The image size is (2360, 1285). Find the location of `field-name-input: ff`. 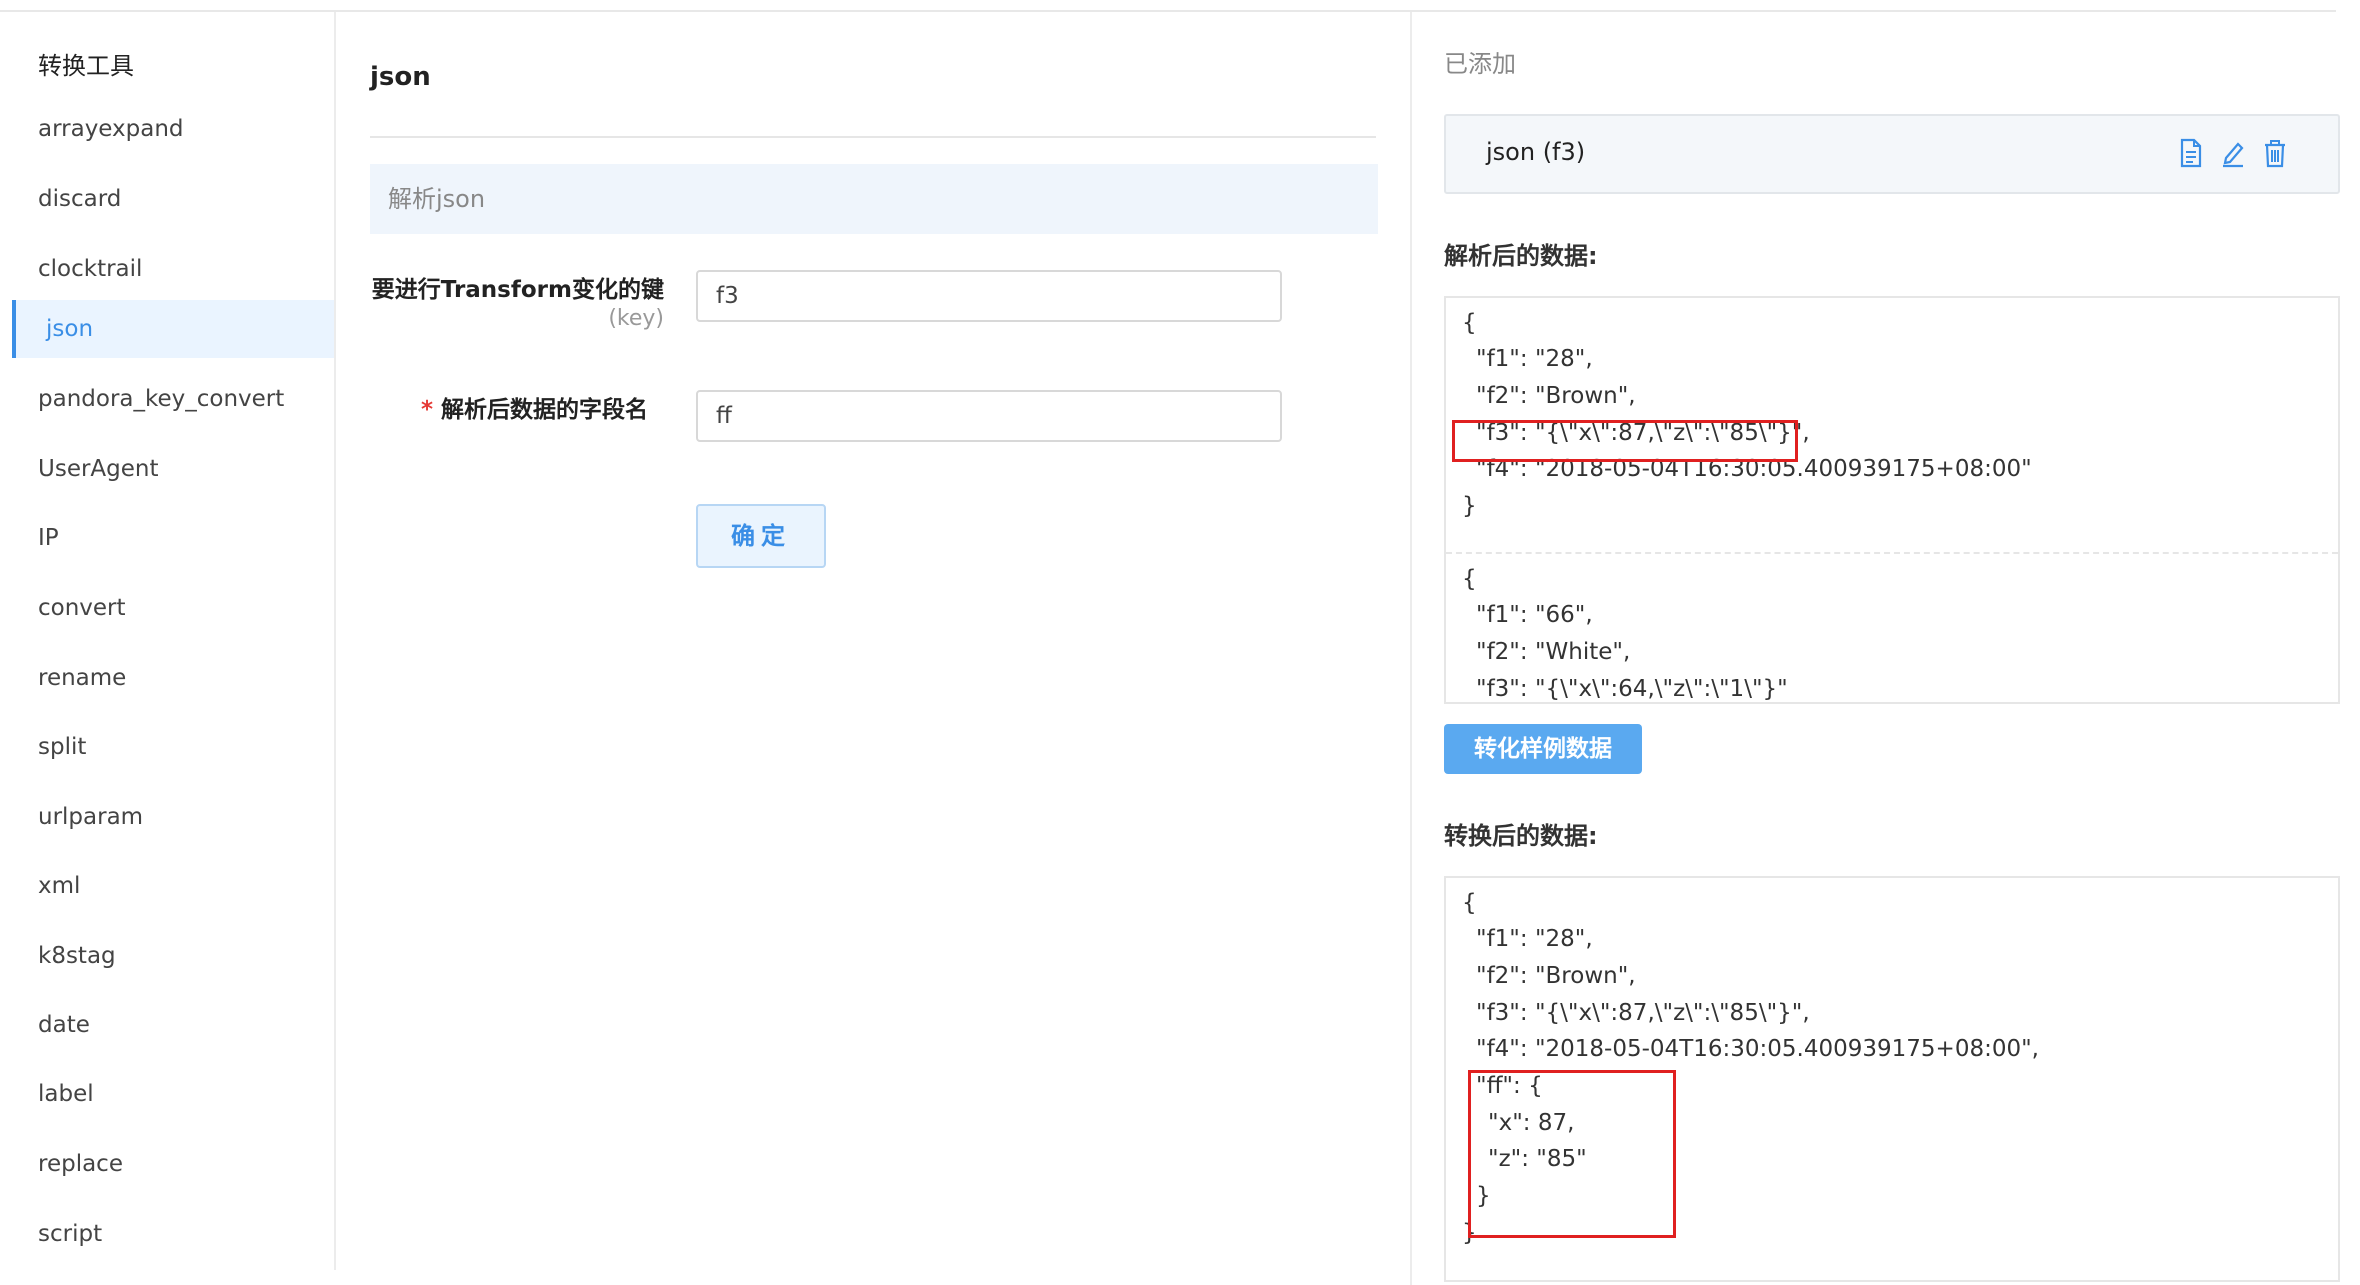

field-name-input: ff is located at coordinates (989, 416).